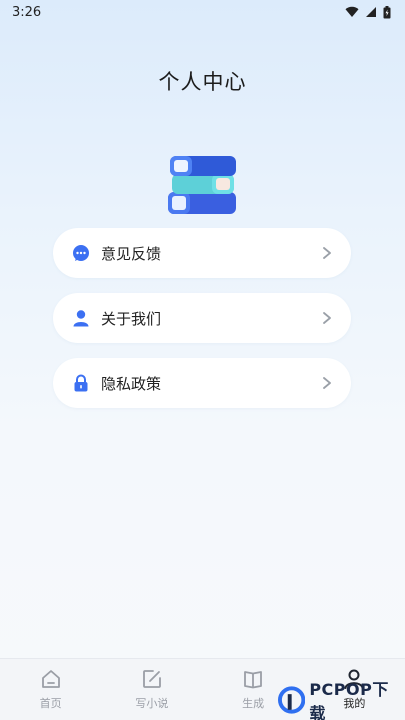  I want to click on status-icons, so click(368, 12).